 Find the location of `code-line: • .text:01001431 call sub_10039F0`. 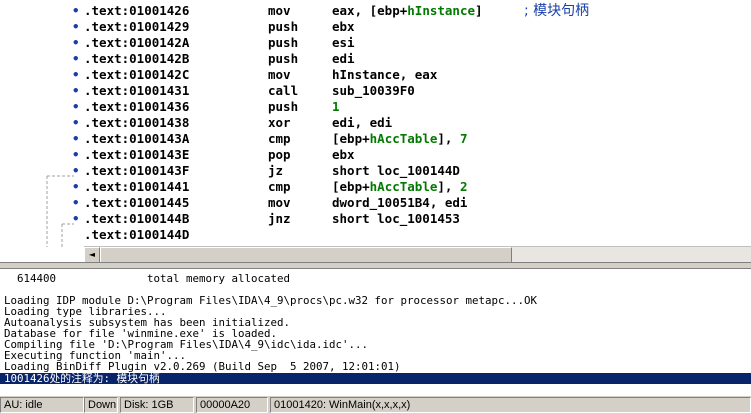

code-line: • .text:01001431 call sub_10039F0 is located at coordinates (411, 91).